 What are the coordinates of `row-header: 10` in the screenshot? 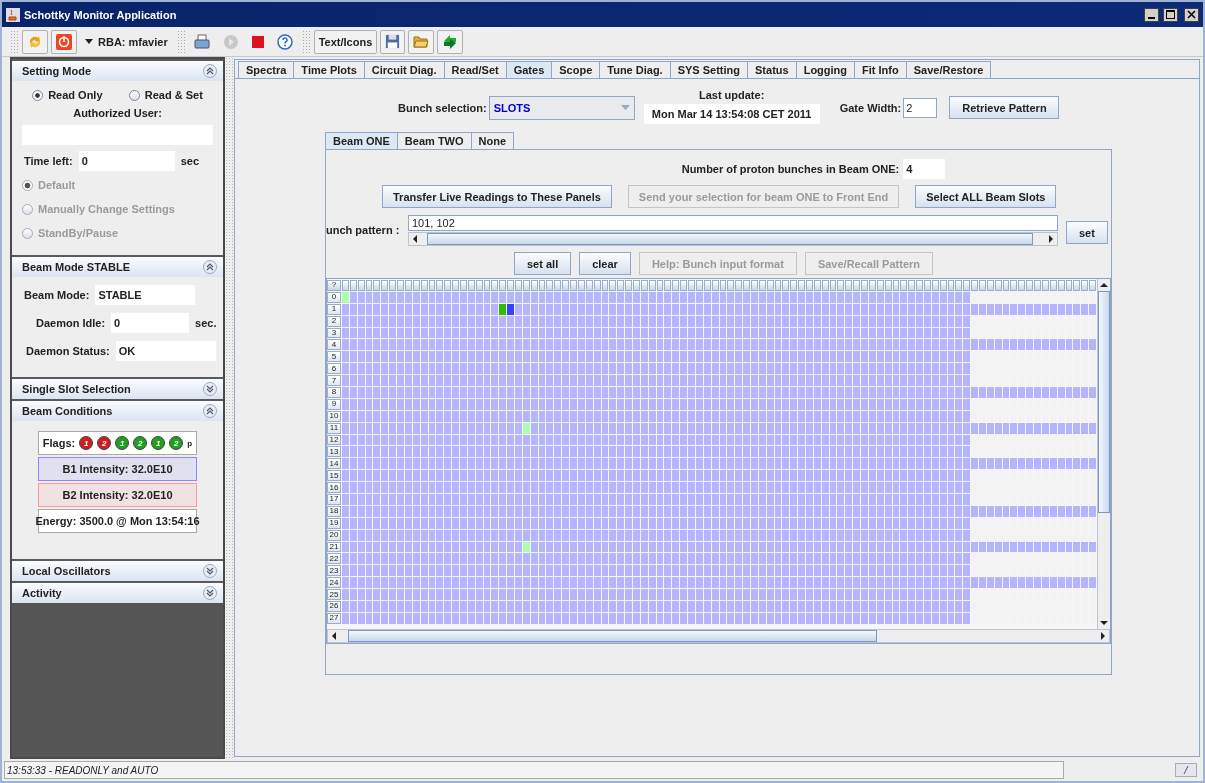 It's located at (334, 416).